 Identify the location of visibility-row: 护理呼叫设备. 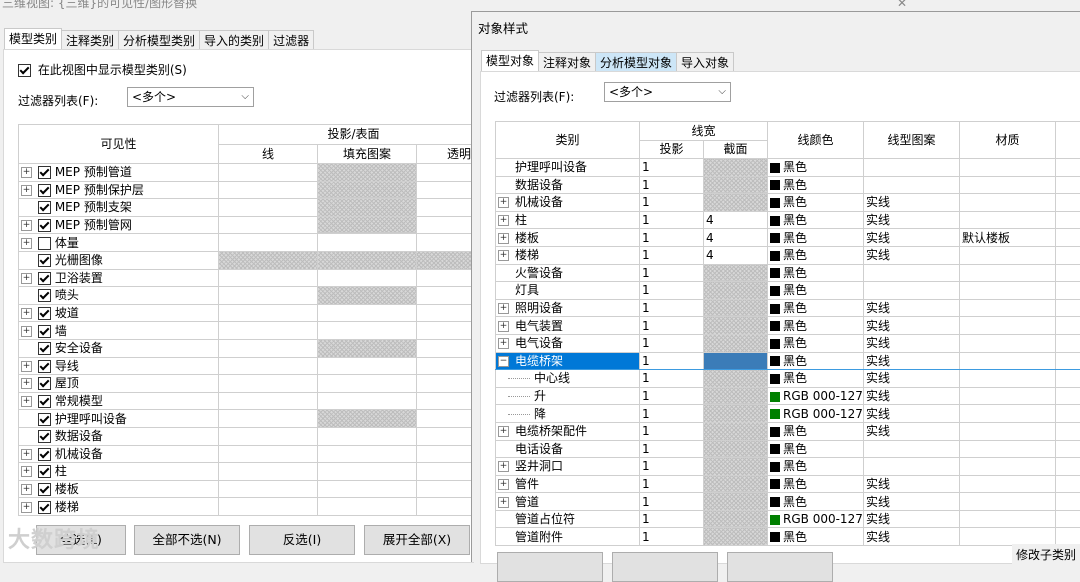
(254, 419).